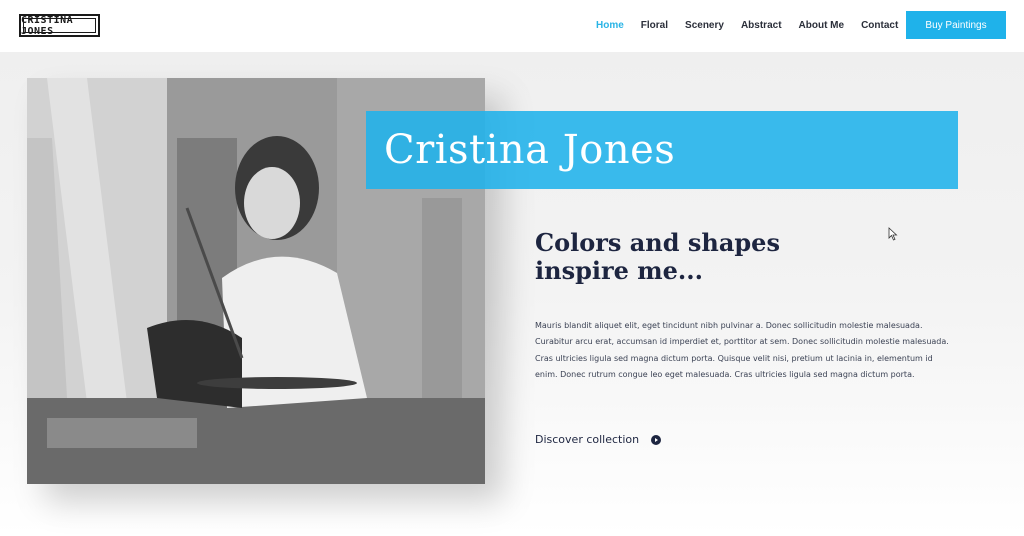 Image resolution: width=1024 pixels, height=536 pixels. Describe the element at coordinates (59, 25) in the screenshot. I see `site-logo: Cristina Jones` at that location.